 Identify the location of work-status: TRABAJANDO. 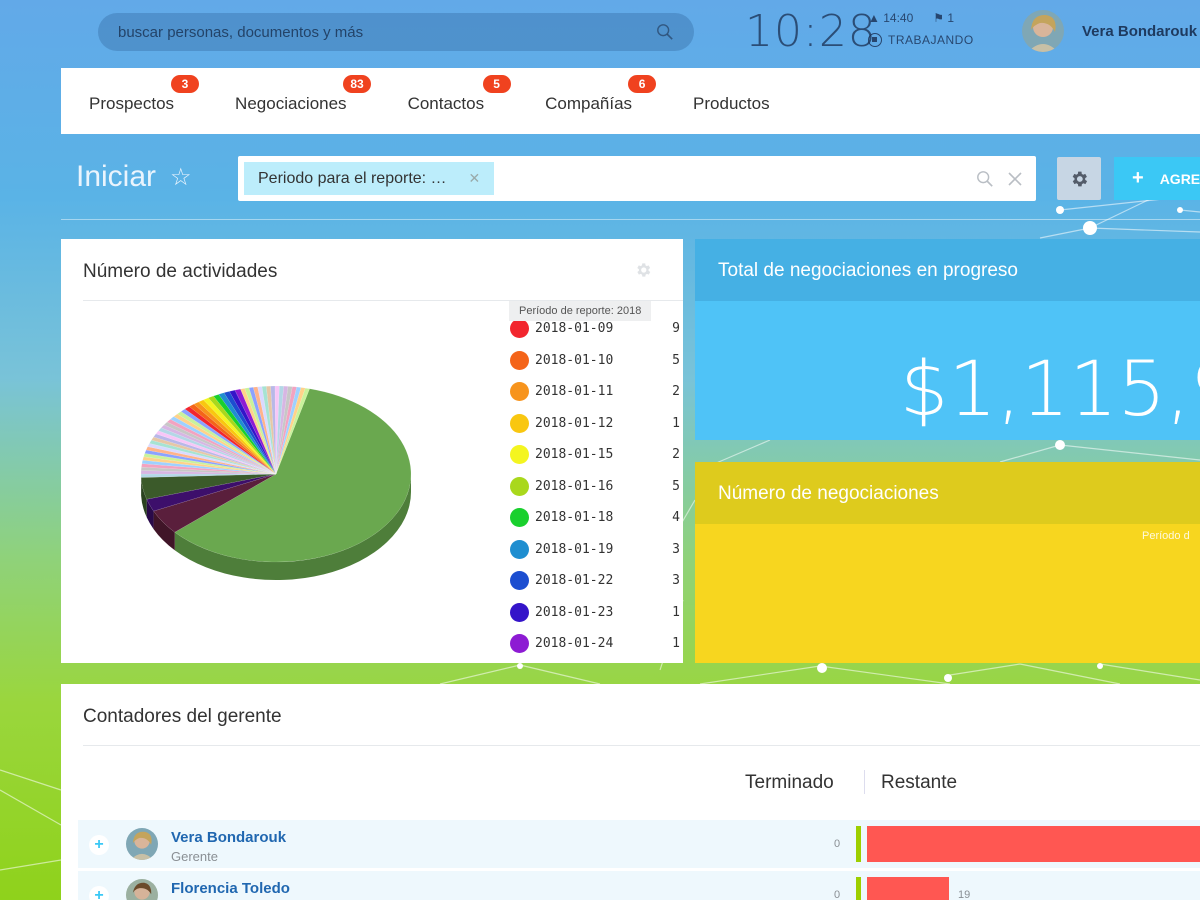
(921, 40).